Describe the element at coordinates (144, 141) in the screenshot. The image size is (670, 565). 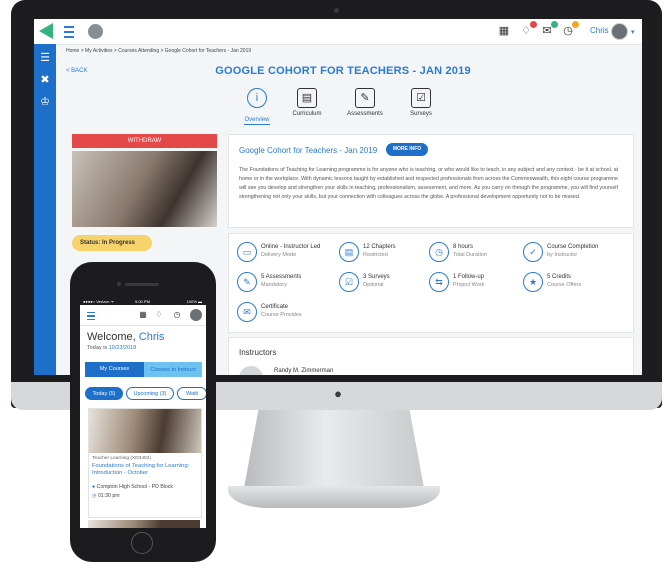
I see `withdraw-button: WITHDRAW` at that location.